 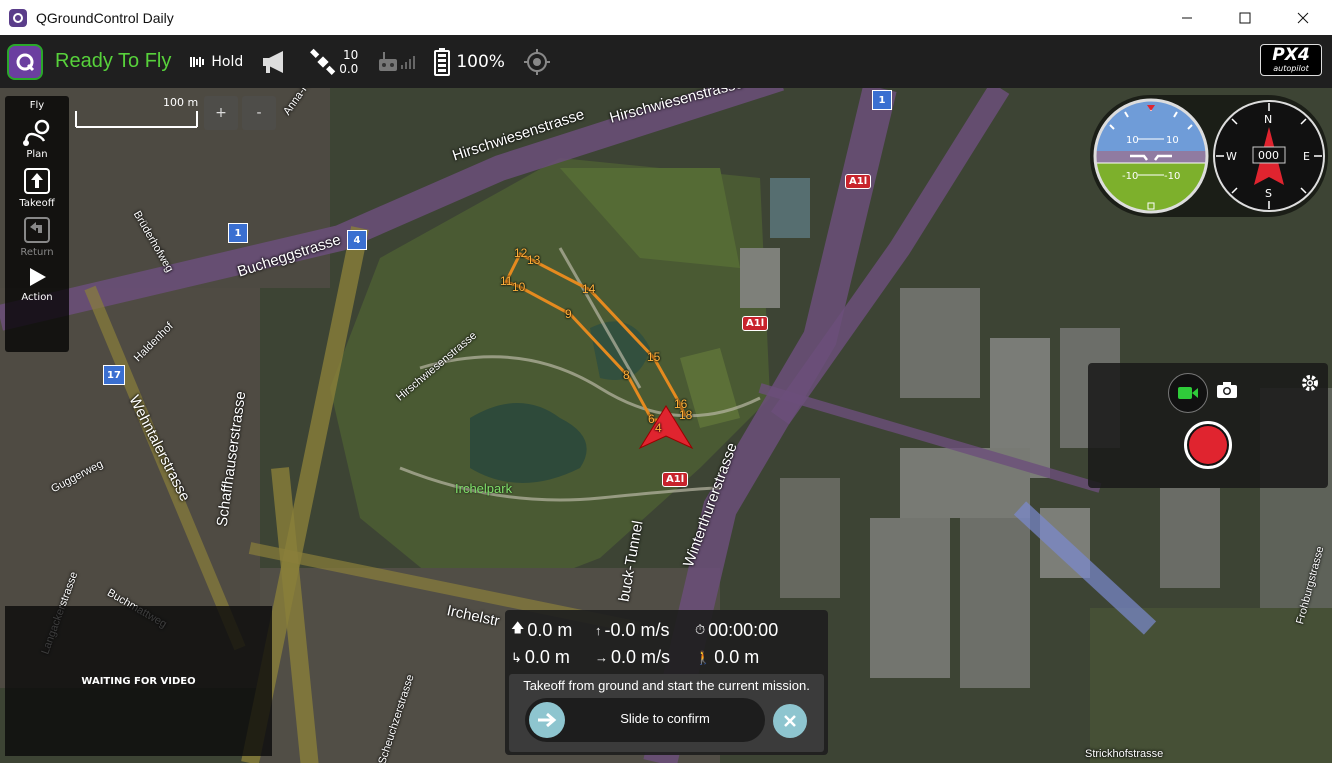 What do you see at coordinates (700, 629) in the screenshot?
I see `stopwatch-icon: ⏱` at bounding box center [700, 629].